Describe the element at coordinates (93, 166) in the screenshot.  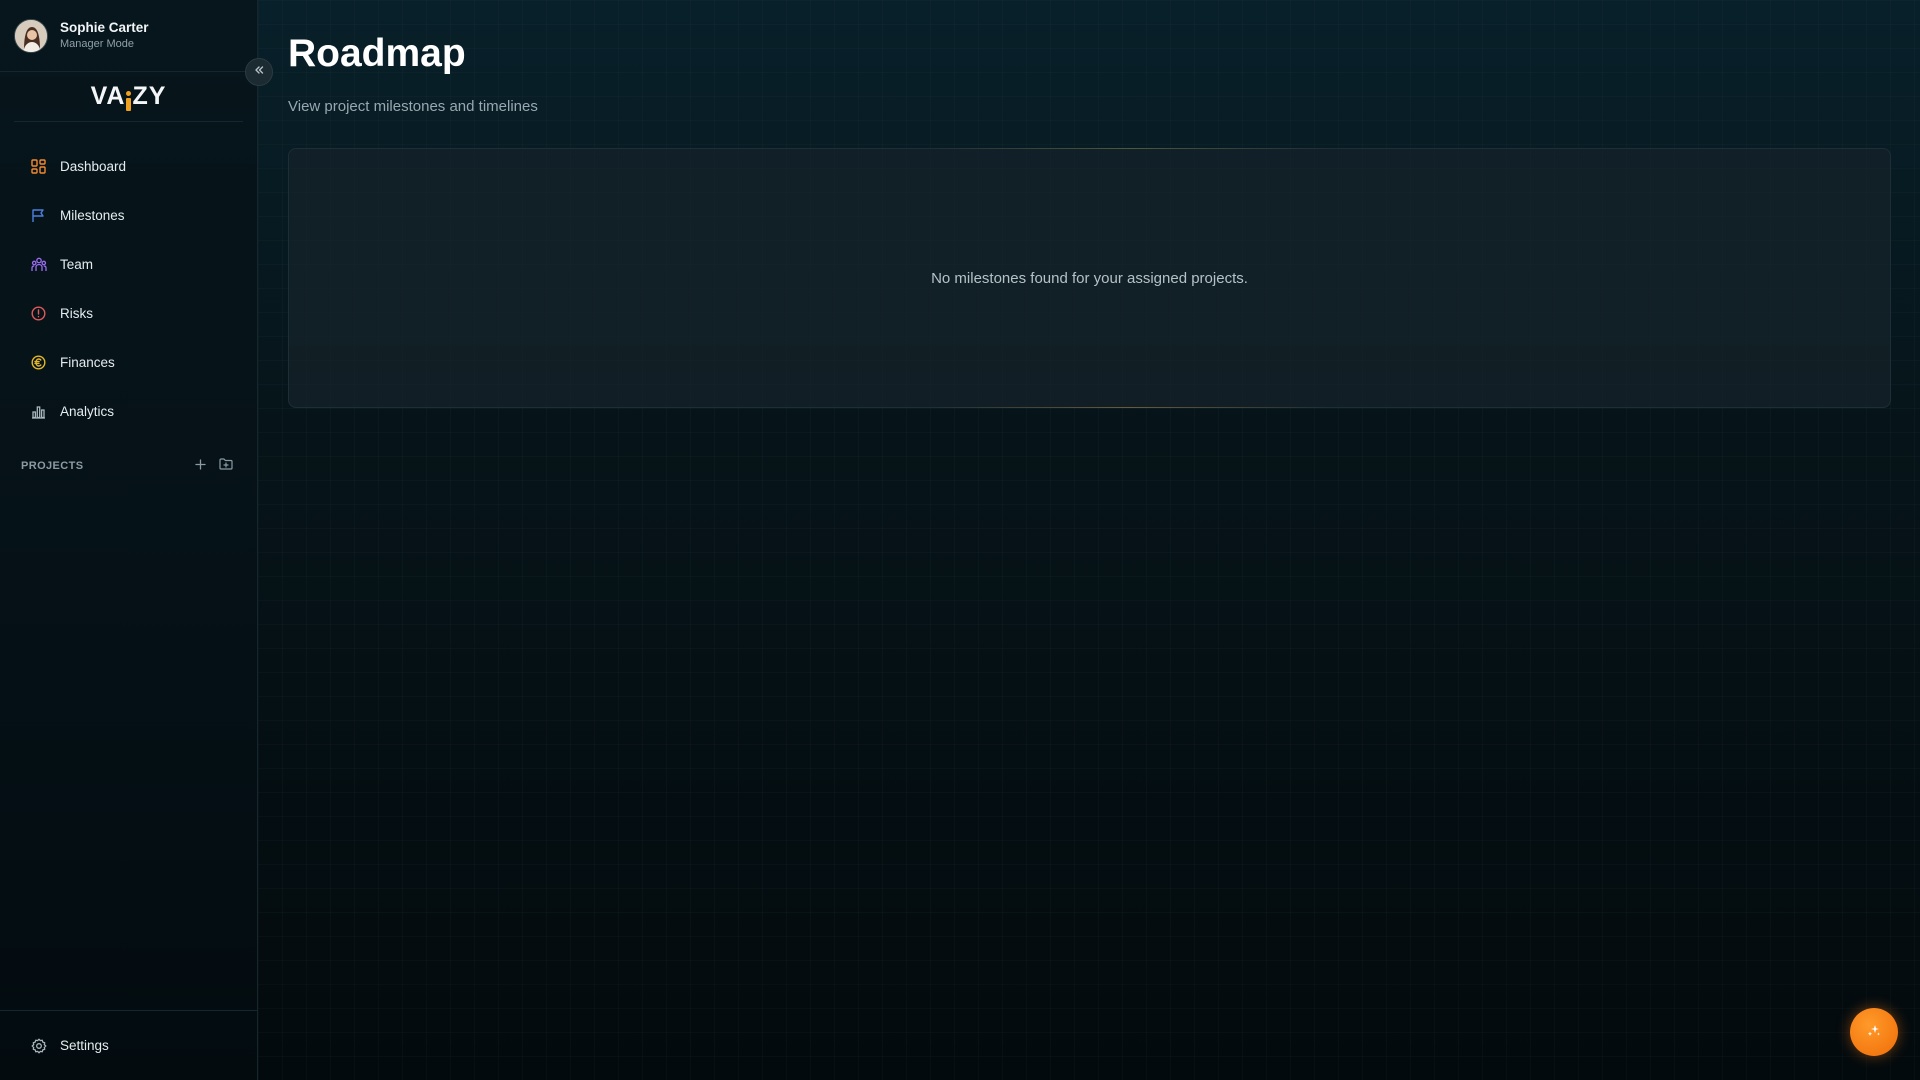
I see `sidebar-item-label: Dashboard` at that location.